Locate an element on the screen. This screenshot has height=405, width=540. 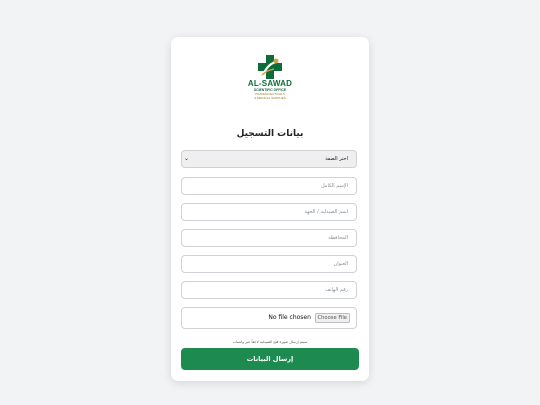
phone-input: رقم الهاتف is located at coordinates (269, 290).